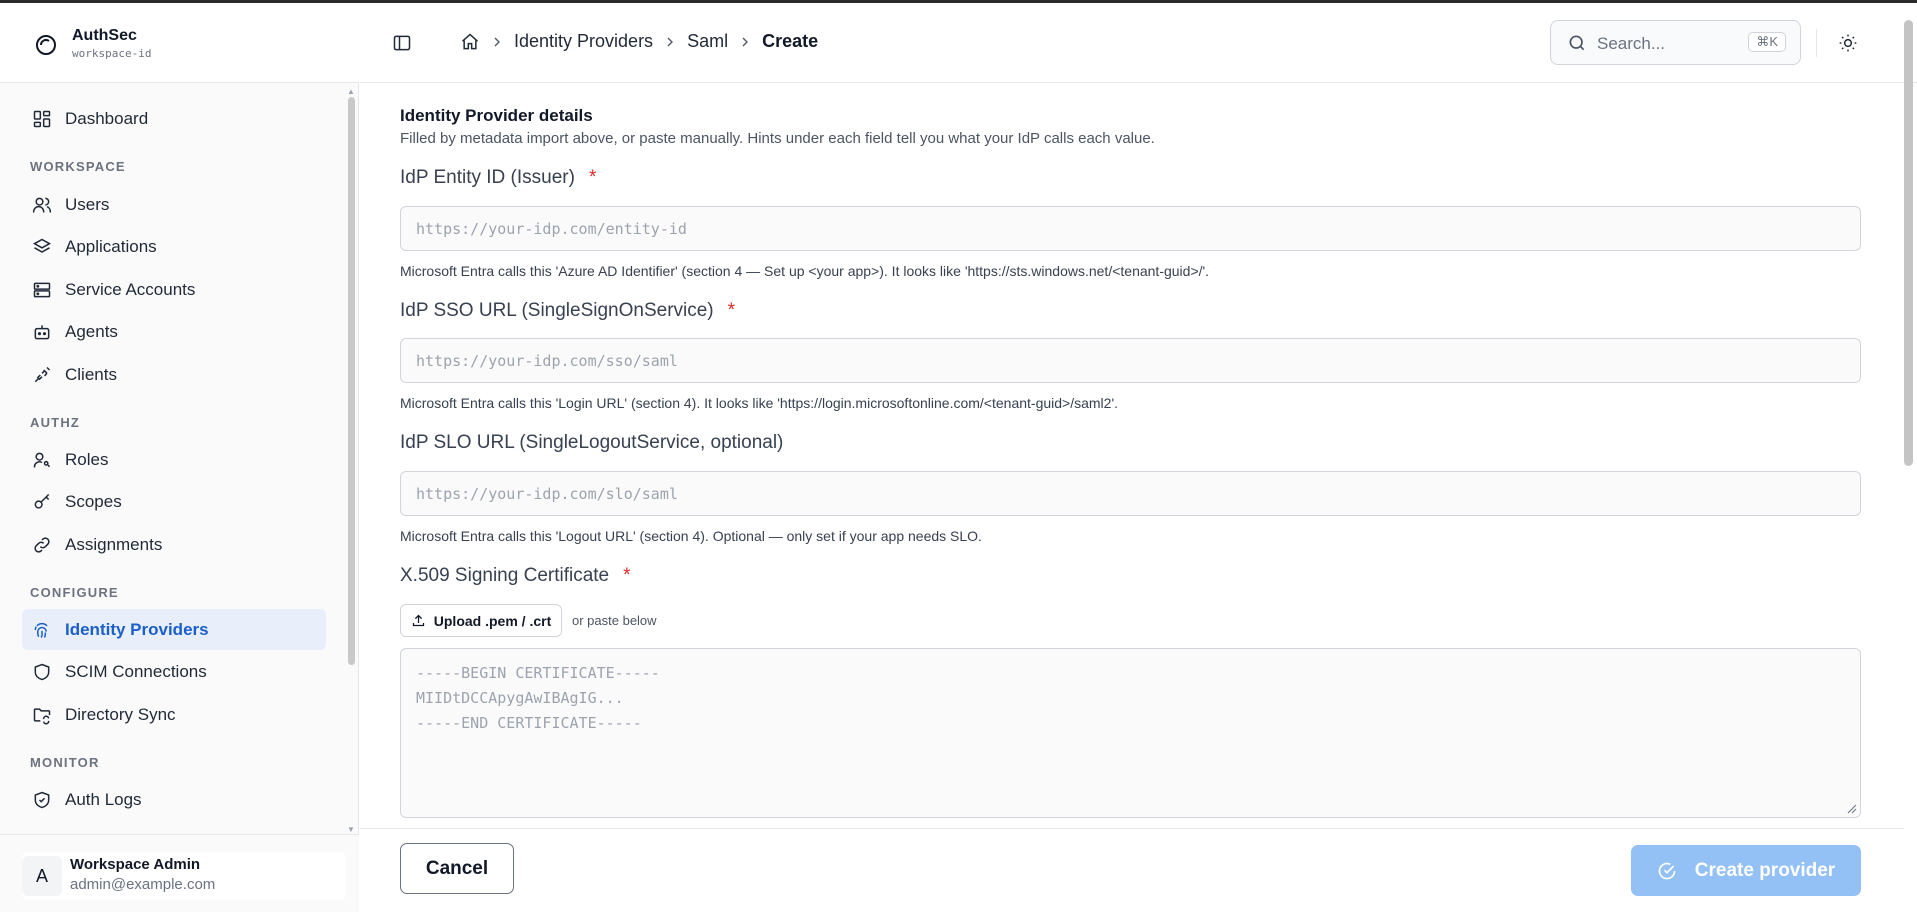 The height and width of the screenshot is (912, 1917). What do you see at coordinates (529, 723) in the screenshot?
I see `certificate-placeholder-line: -----END CERTIFICATE-----` at bounding box center [529, 723].